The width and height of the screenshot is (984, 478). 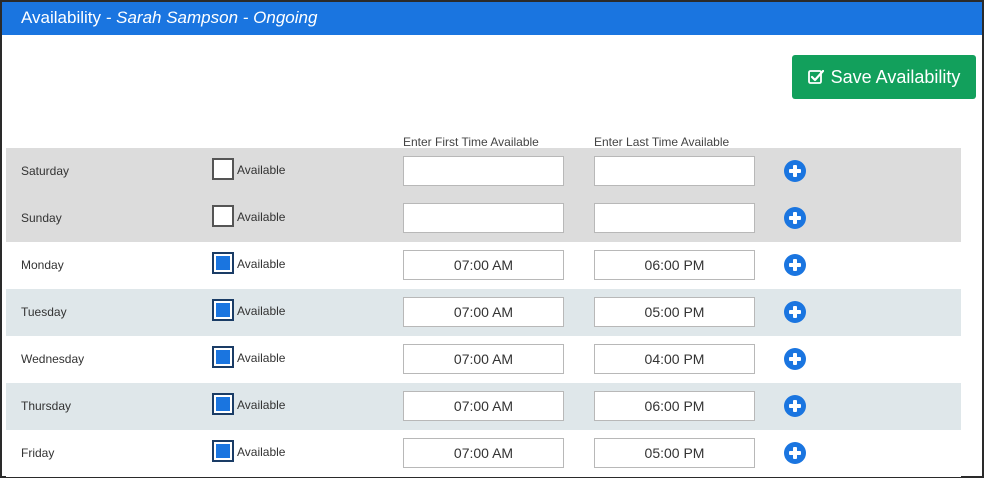 I want to click on title-prefix: Availability, so click(x=61, y=17).